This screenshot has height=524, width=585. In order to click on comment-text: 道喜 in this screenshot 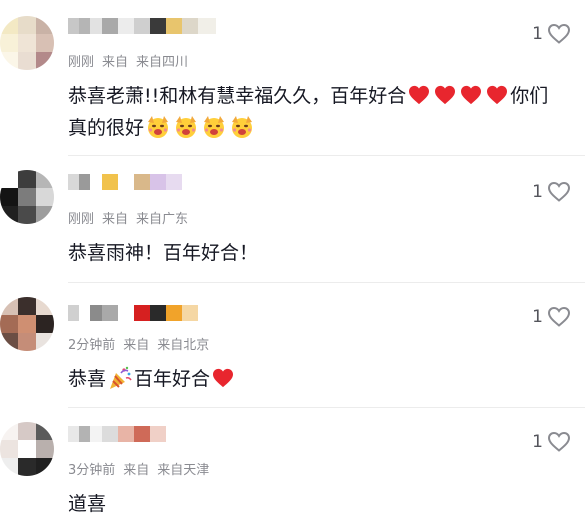, I will do `click(316, 504)`.